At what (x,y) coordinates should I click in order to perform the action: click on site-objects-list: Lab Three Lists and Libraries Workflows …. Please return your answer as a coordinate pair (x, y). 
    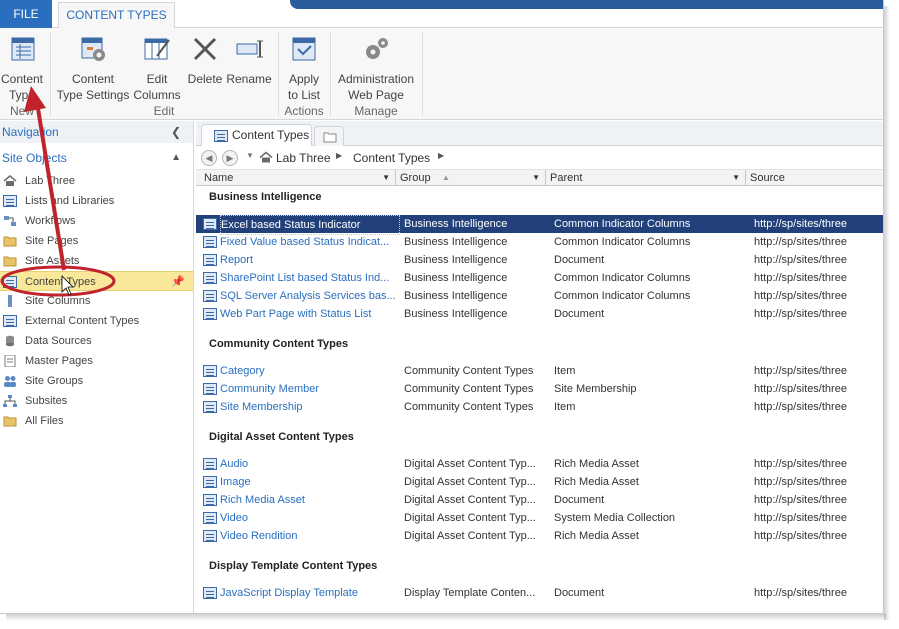
    Looking at the image, I should click on (96, 301).